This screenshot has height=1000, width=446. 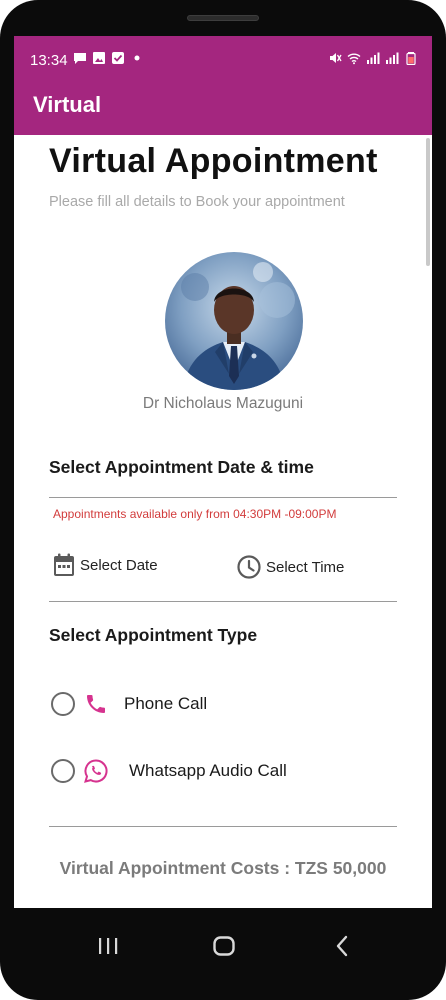 I want to click on schedule-section-title: Select Appointment Date & time, so click(x=181, y=467).